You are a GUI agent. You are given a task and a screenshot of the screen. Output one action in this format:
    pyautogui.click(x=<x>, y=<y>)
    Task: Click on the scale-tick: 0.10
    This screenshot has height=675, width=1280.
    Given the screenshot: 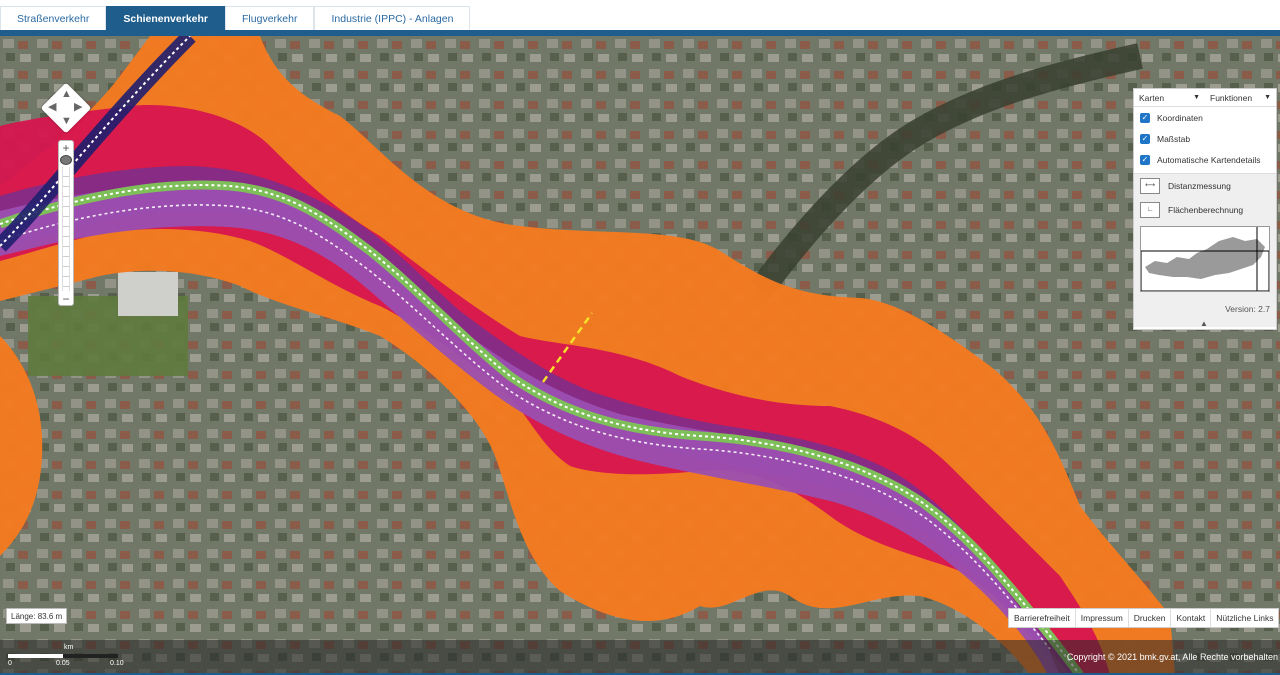 What is the action you would take?
    pyautogui.click(x=117, y=663)
    